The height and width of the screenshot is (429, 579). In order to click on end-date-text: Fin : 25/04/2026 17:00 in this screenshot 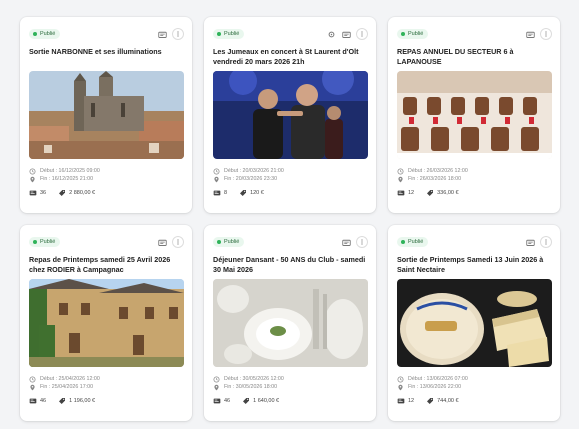, I will do `click(67, 387)`.